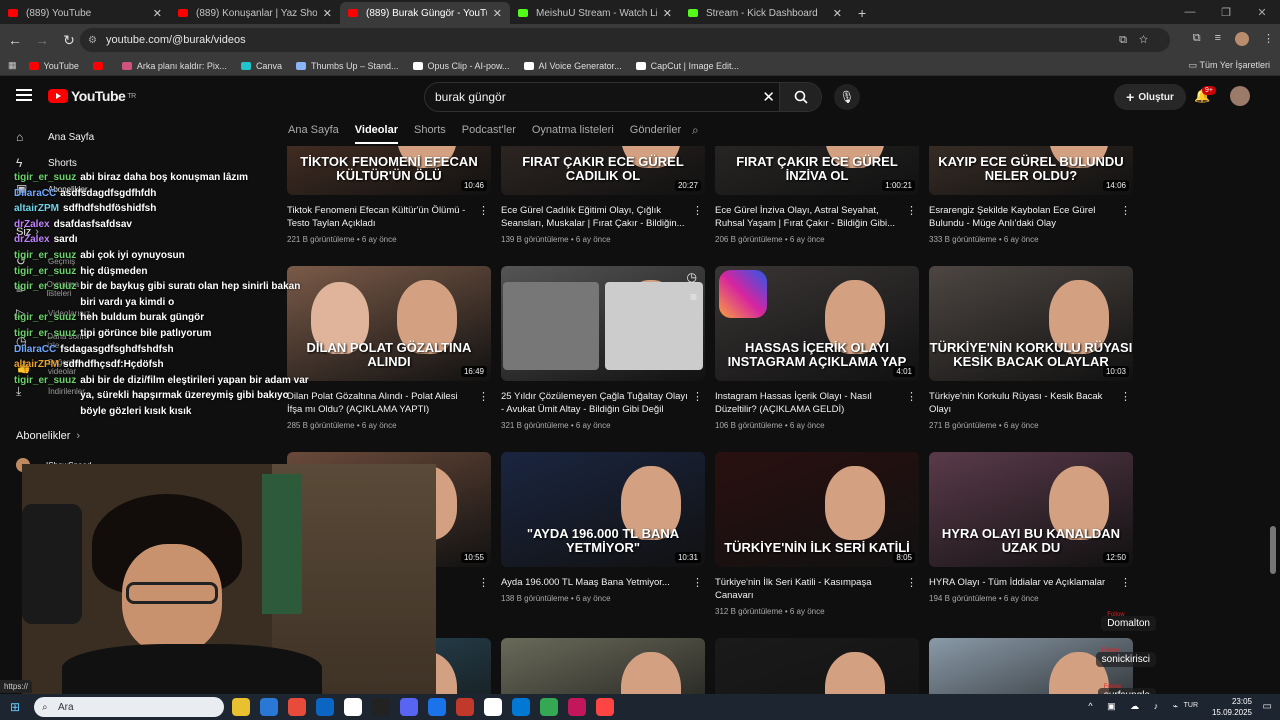 This screenshot has width=1280, height=720. I want to click on profile-avatar, so click(1242, 39).